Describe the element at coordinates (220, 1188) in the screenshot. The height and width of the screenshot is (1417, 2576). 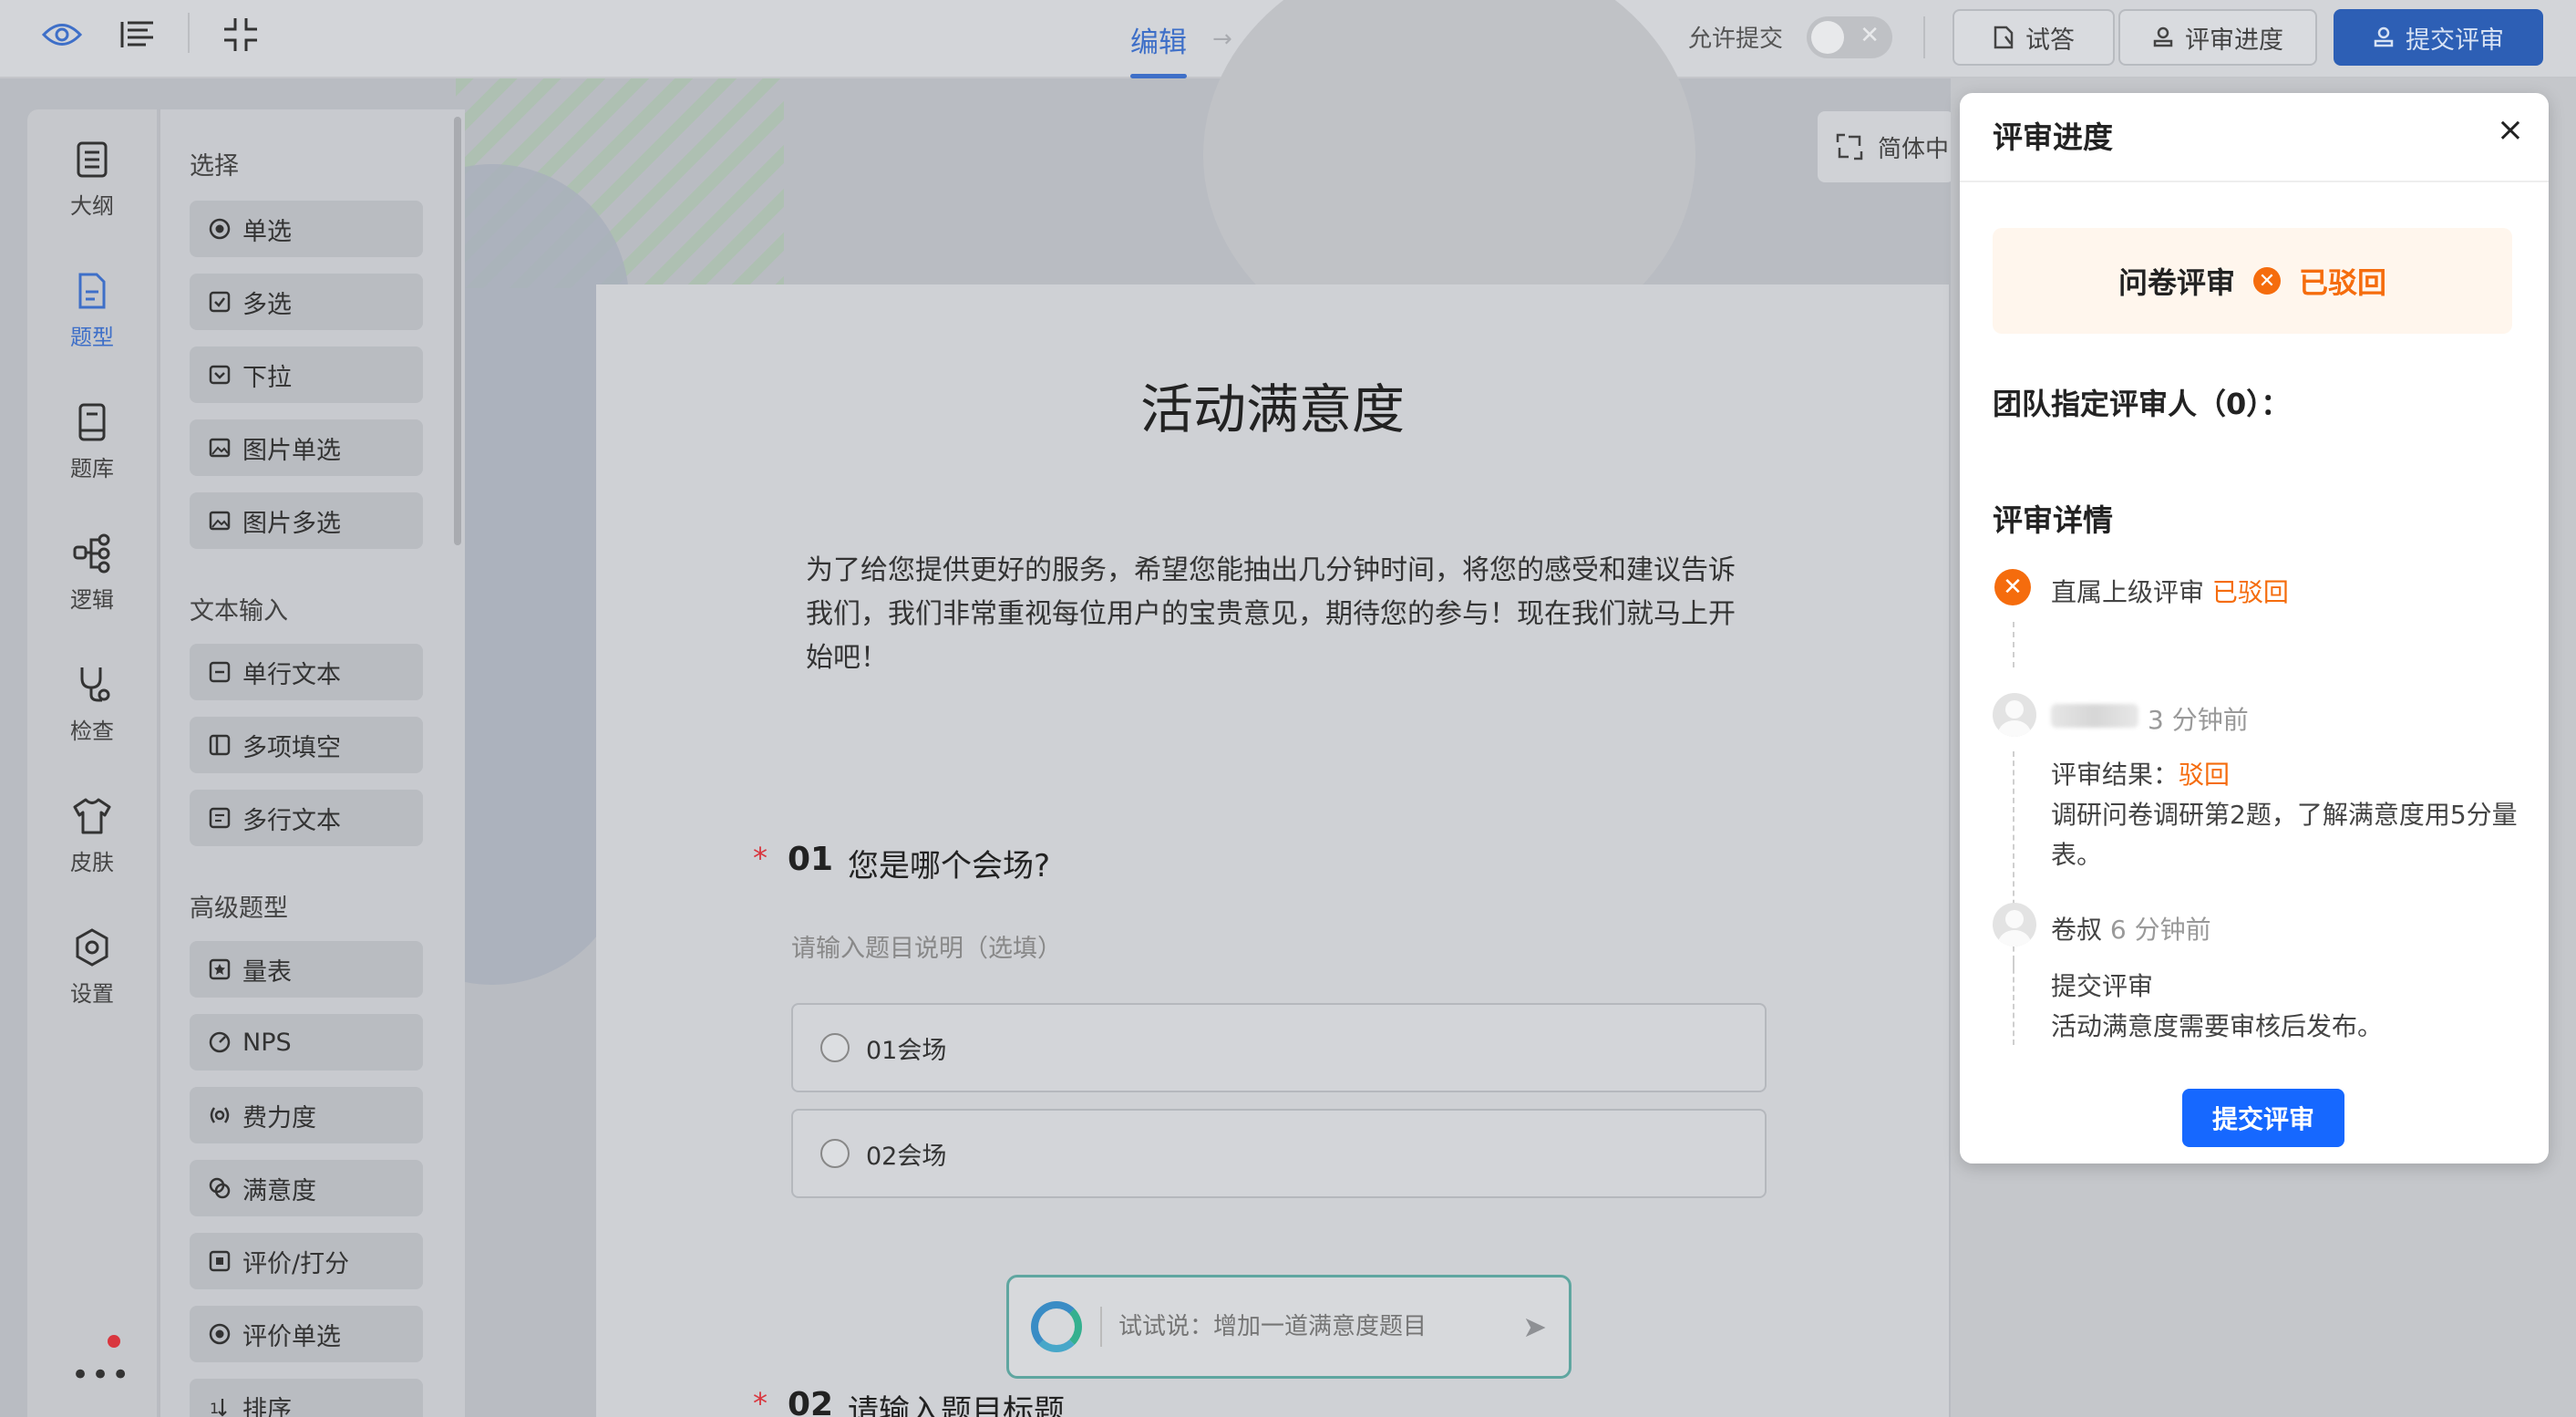
I see `satisfaction-icon` at that location.